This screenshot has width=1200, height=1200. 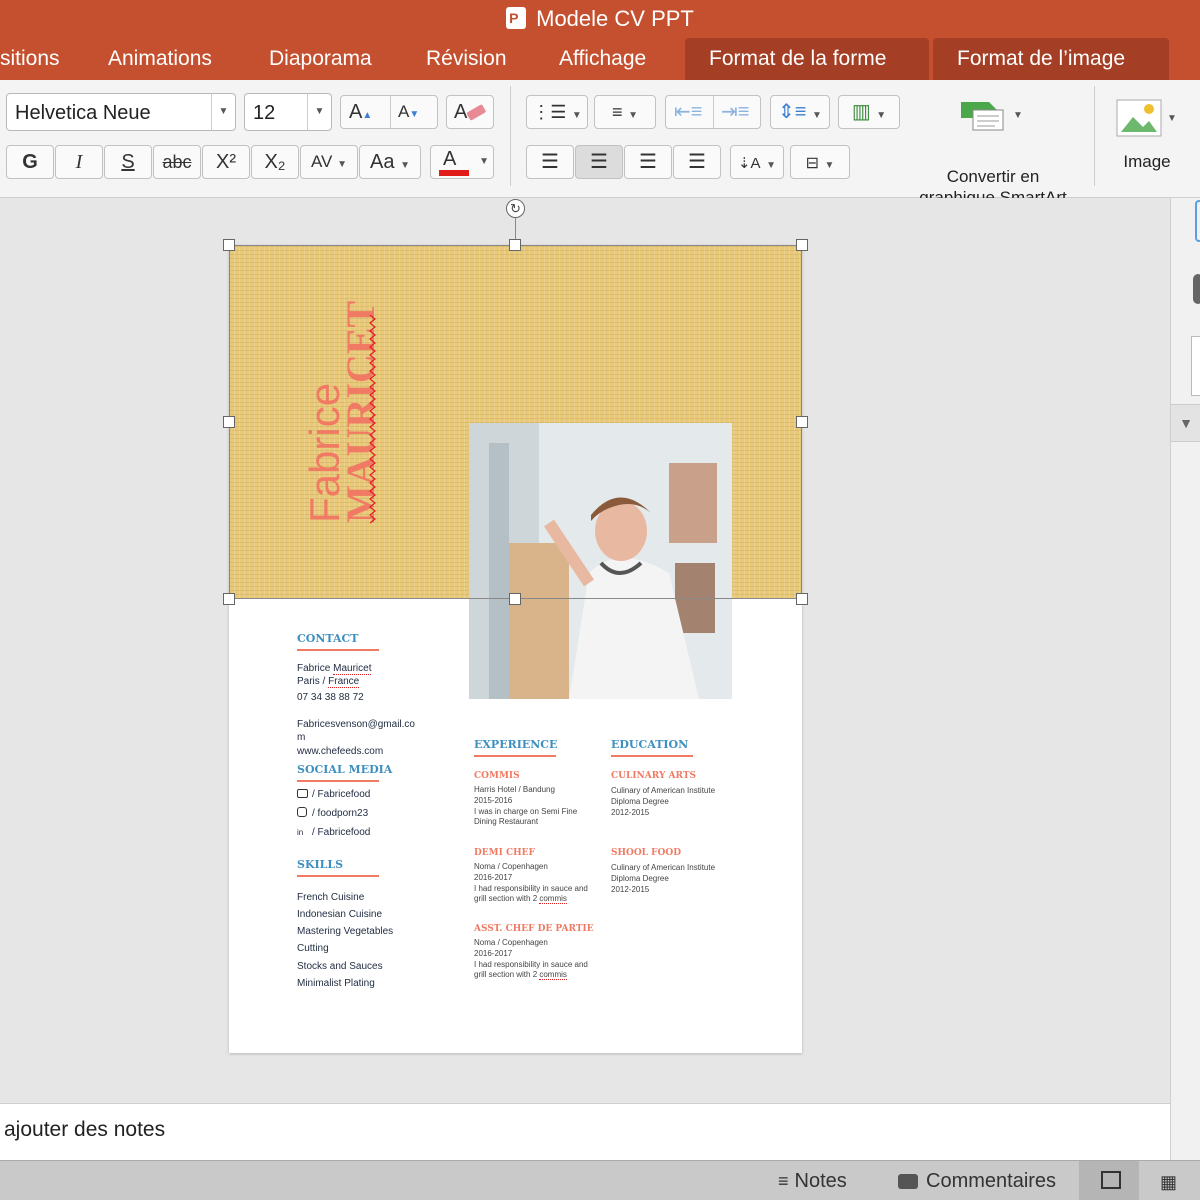 I want to click on font-name-select: Helvetica Neue ▼, so click(x=121, y=112).